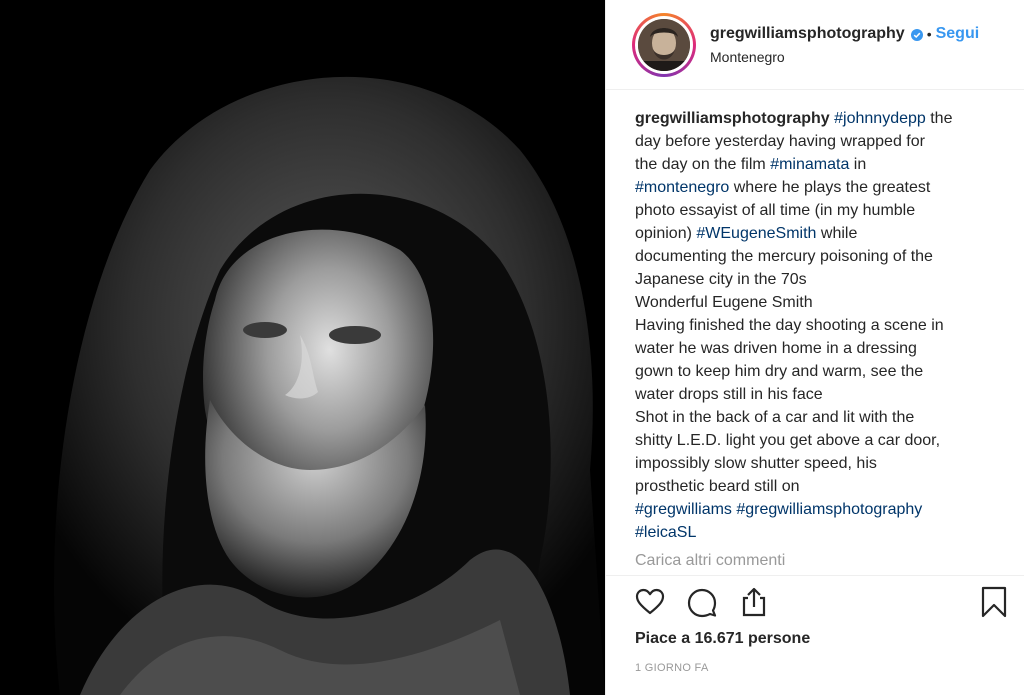  Describe the element at coordinates (729, 394) in the screenshot. I see `caption-text: water drops still in his face` at that location.